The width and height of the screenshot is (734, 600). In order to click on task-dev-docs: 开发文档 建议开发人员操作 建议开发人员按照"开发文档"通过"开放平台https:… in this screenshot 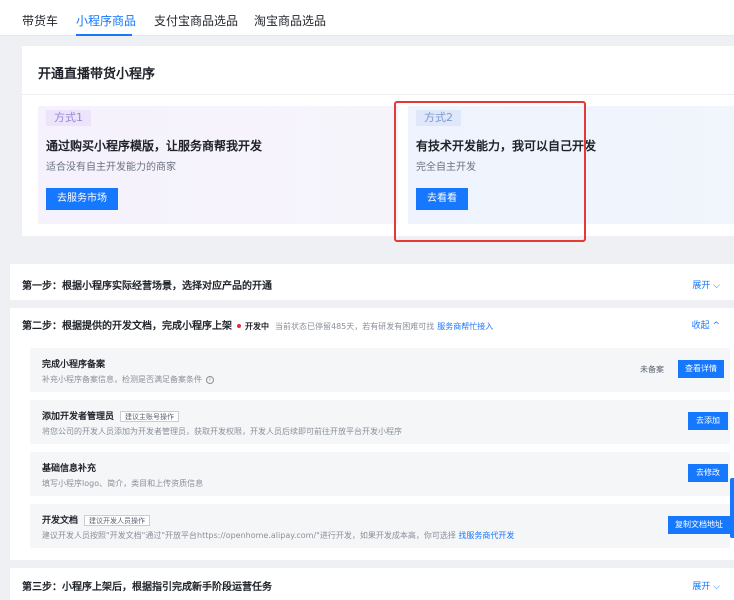, I will do `click(380, 526)`.